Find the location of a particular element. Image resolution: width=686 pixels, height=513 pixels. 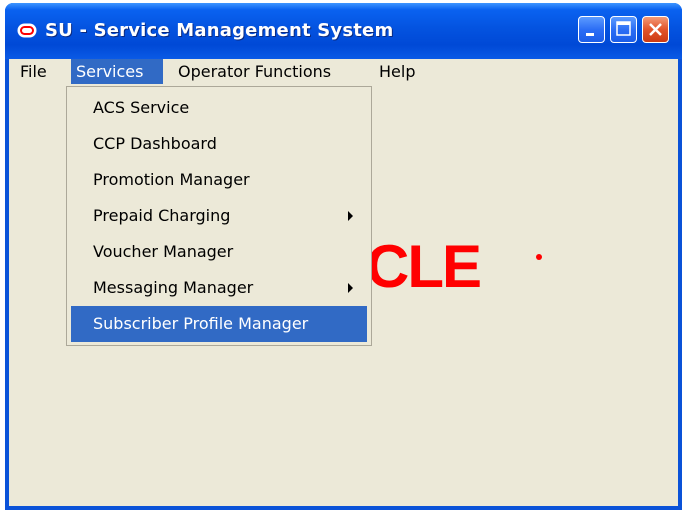

close-icon is located at coordinates (655, 29).